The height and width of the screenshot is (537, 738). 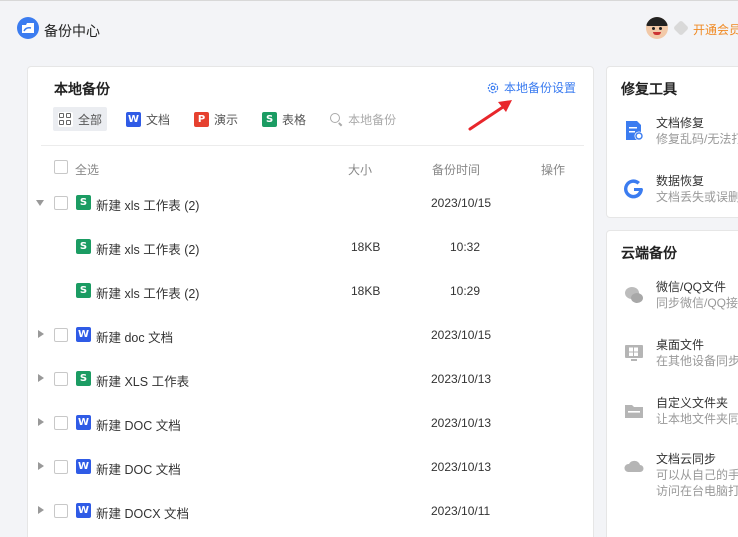 What do you see at coordinates (143, 382) in the screenshot?
I see `file-name: 新建 XLS 工作表` at bounding box center [143, 382].